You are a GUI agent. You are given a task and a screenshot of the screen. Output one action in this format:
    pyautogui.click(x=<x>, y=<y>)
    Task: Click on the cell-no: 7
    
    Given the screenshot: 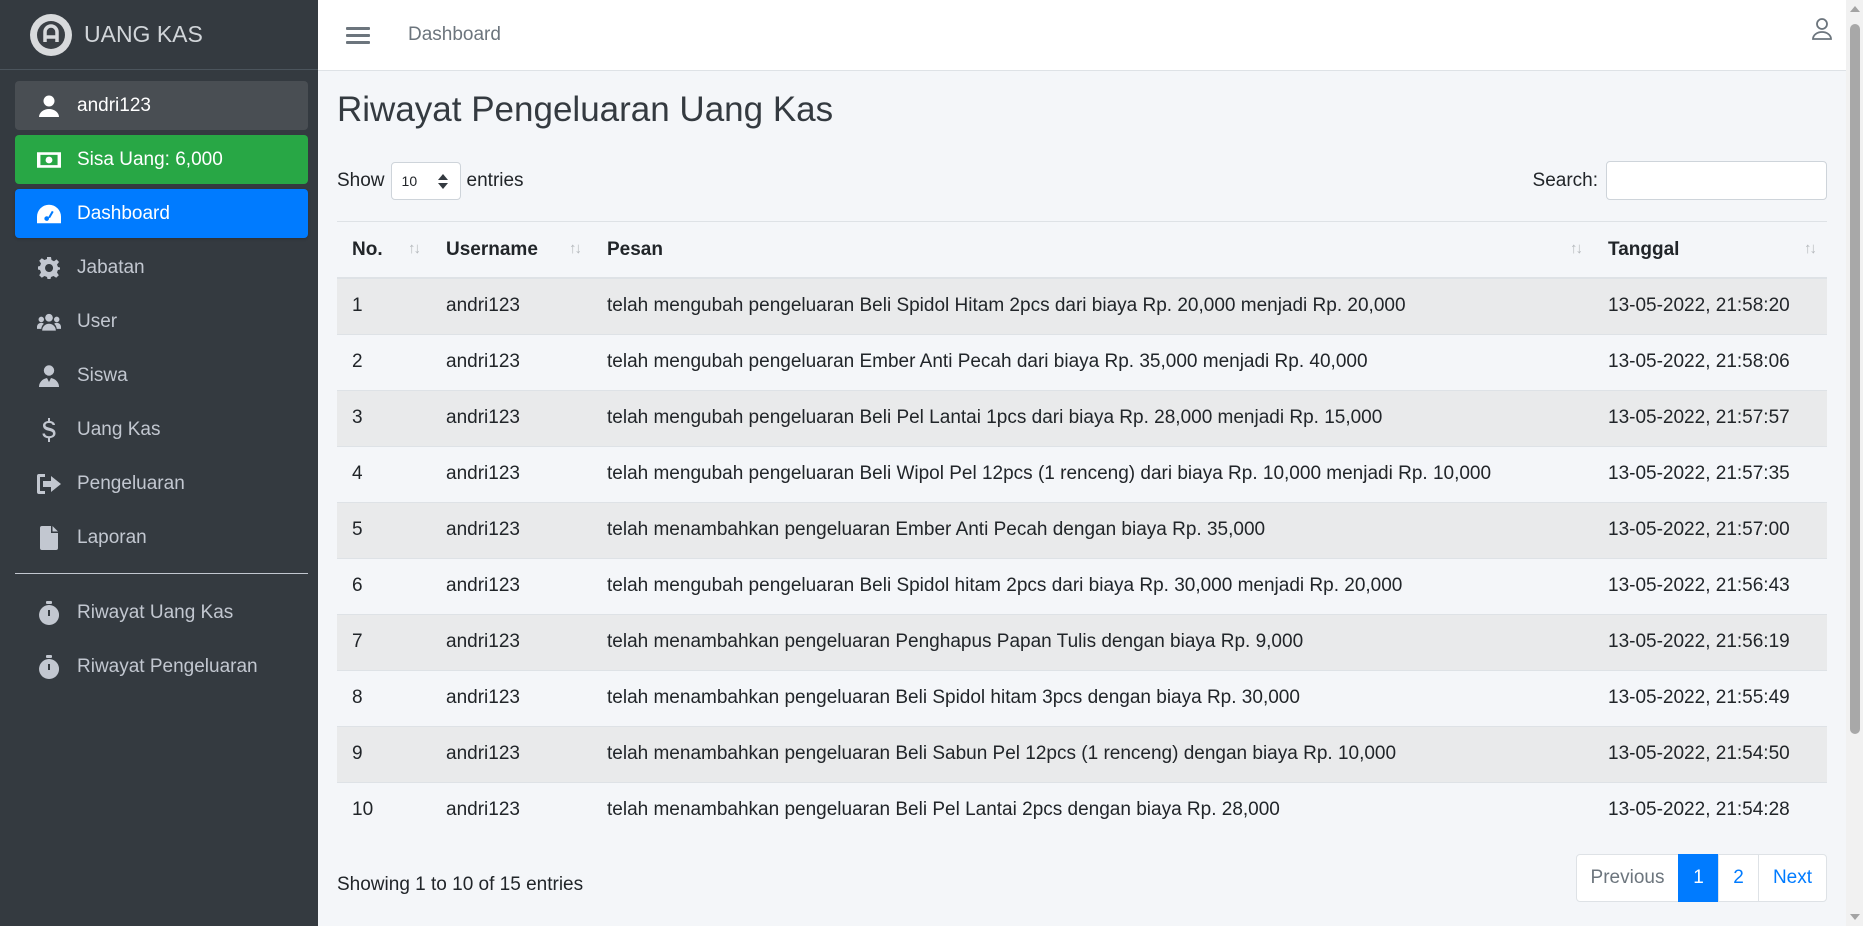 What is the action you would take?
    pyautogui.click(x=357, y=641)
    